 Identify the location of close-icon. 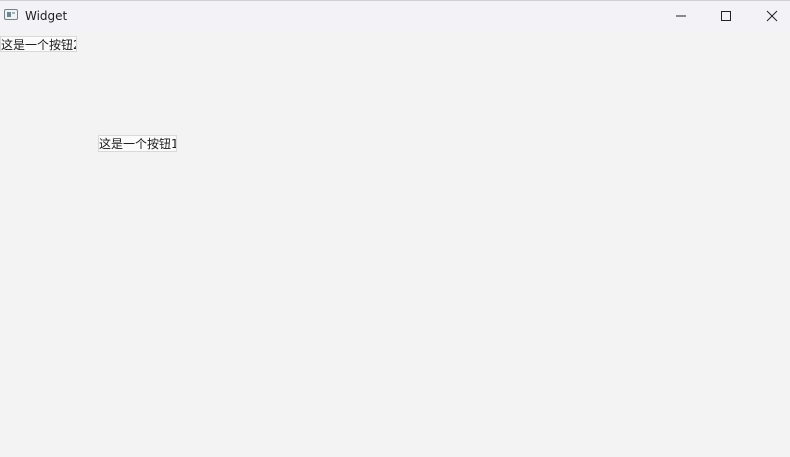
(772, 16).